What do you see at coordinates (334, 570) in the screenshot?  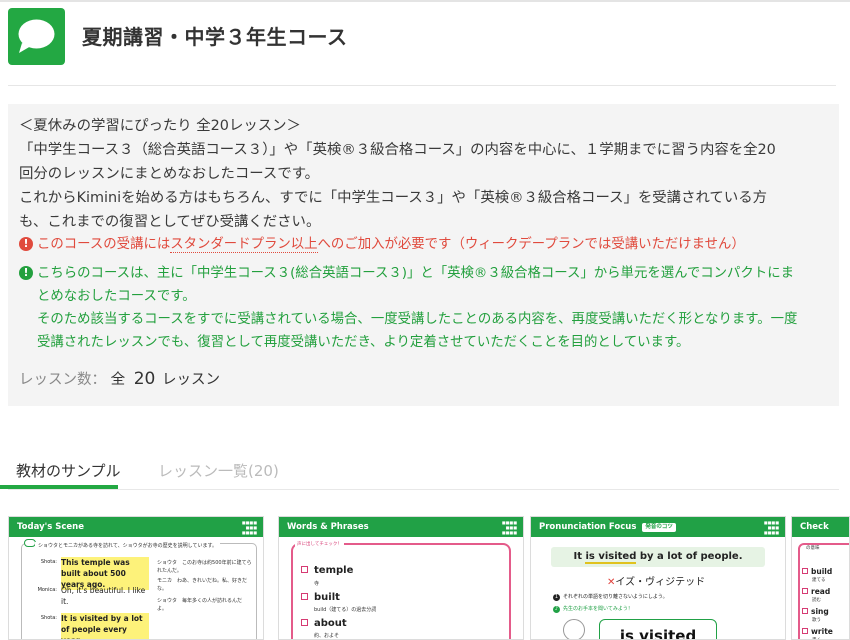 I see `vocab-word: temple` at bounding box center [334, 570].